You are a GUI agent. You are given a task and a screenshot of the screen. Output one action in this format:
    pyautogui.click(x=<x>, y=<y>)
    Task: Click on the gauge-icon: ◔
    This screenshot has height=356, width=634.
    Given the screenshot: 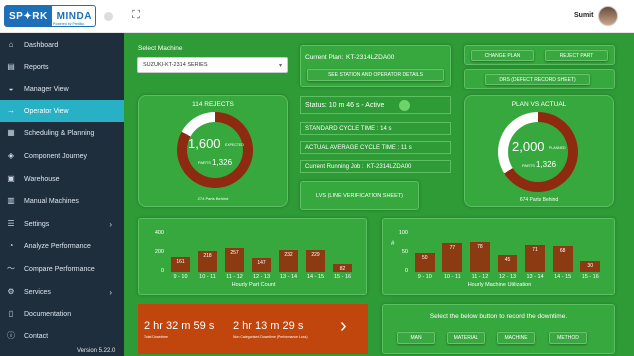 What is the action you would take?
    pyautogui.click(x=11, y=245)
    